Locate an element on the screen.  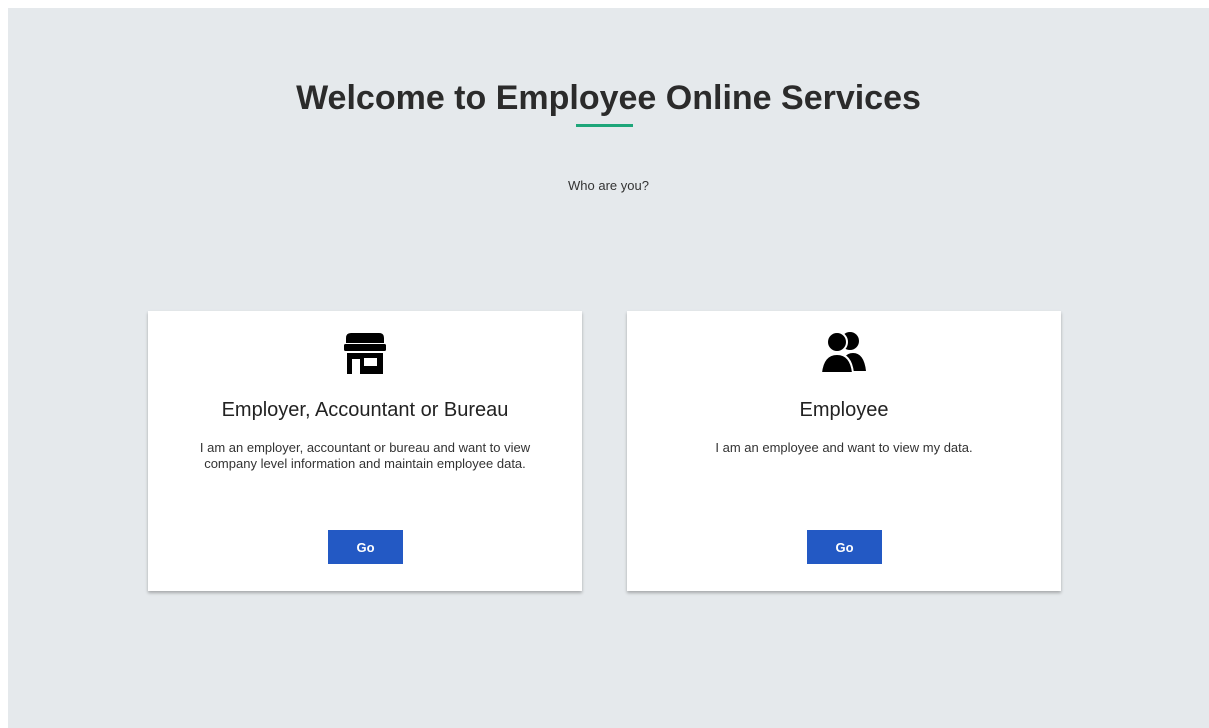
employer-go-button: Go is located at coordinates (365, 547).